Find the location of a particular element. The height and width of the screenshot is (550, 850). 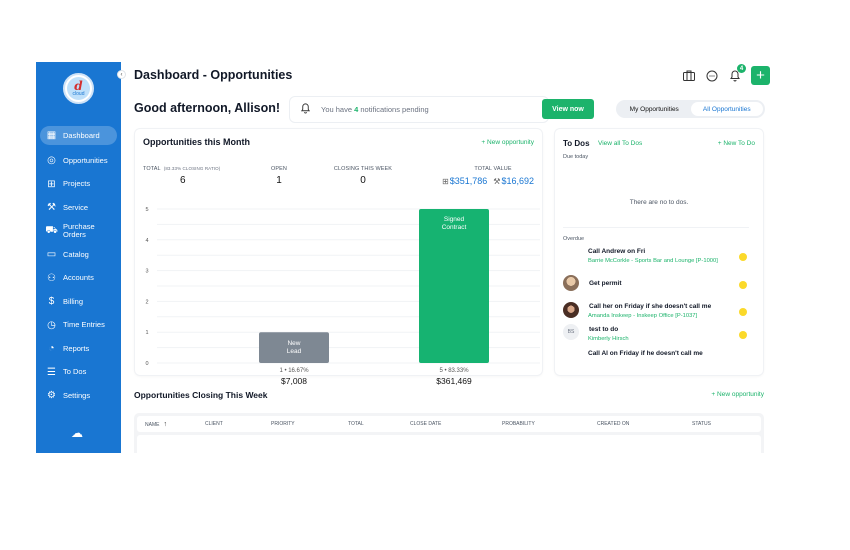

y-tick-label: 5 is located at coordinates (146, 210).